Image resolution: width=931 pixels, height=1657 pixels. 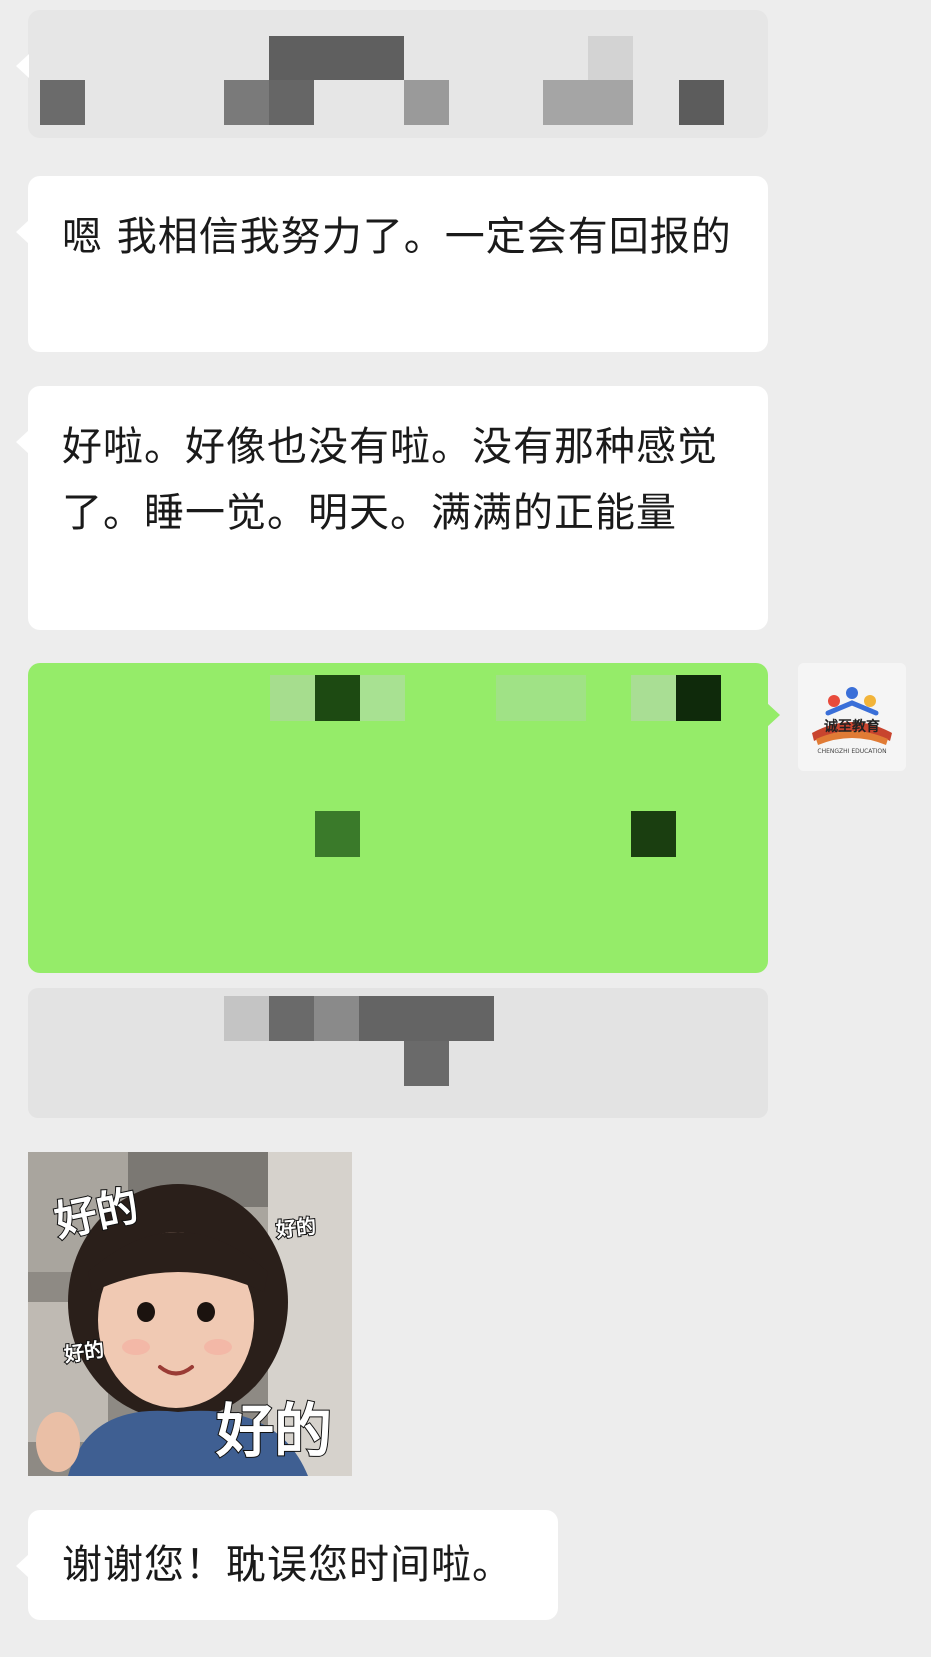 I want to click on message-text: 谢谢您！耽误您时间啦。, so click(x=287, y=1565).